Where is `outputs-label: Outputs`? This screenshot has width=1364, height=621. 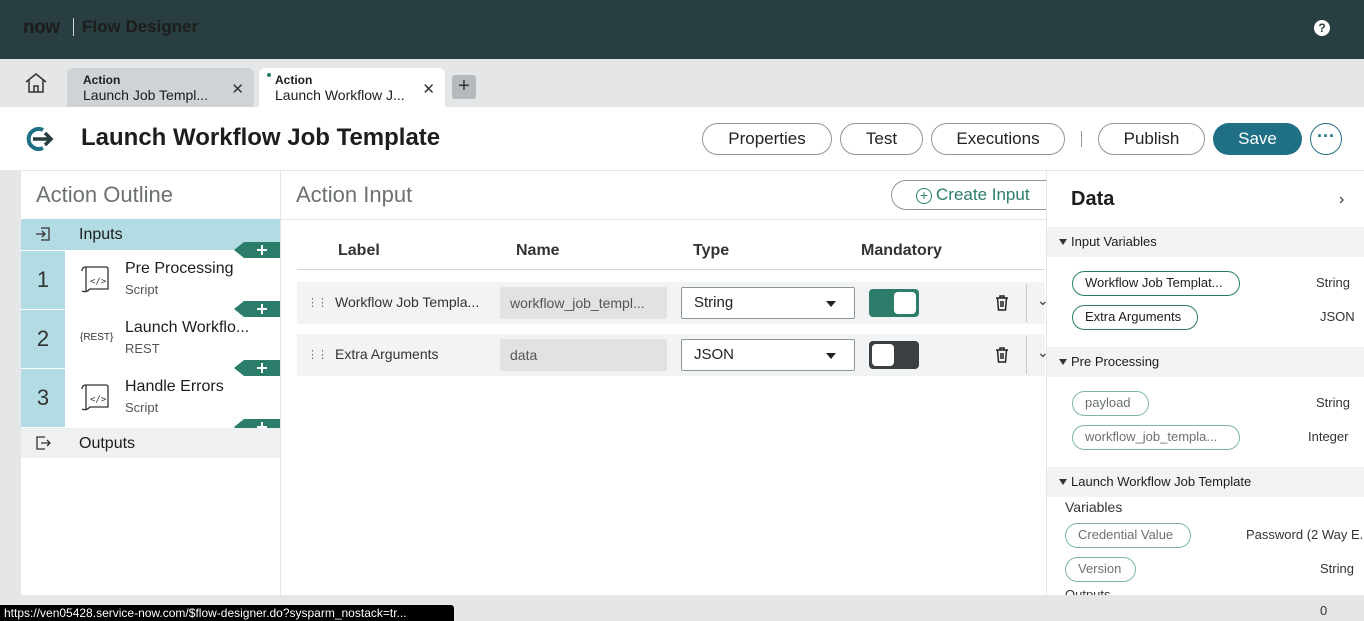 outputs-label: Outputs is located at coordinates (1088, 591).